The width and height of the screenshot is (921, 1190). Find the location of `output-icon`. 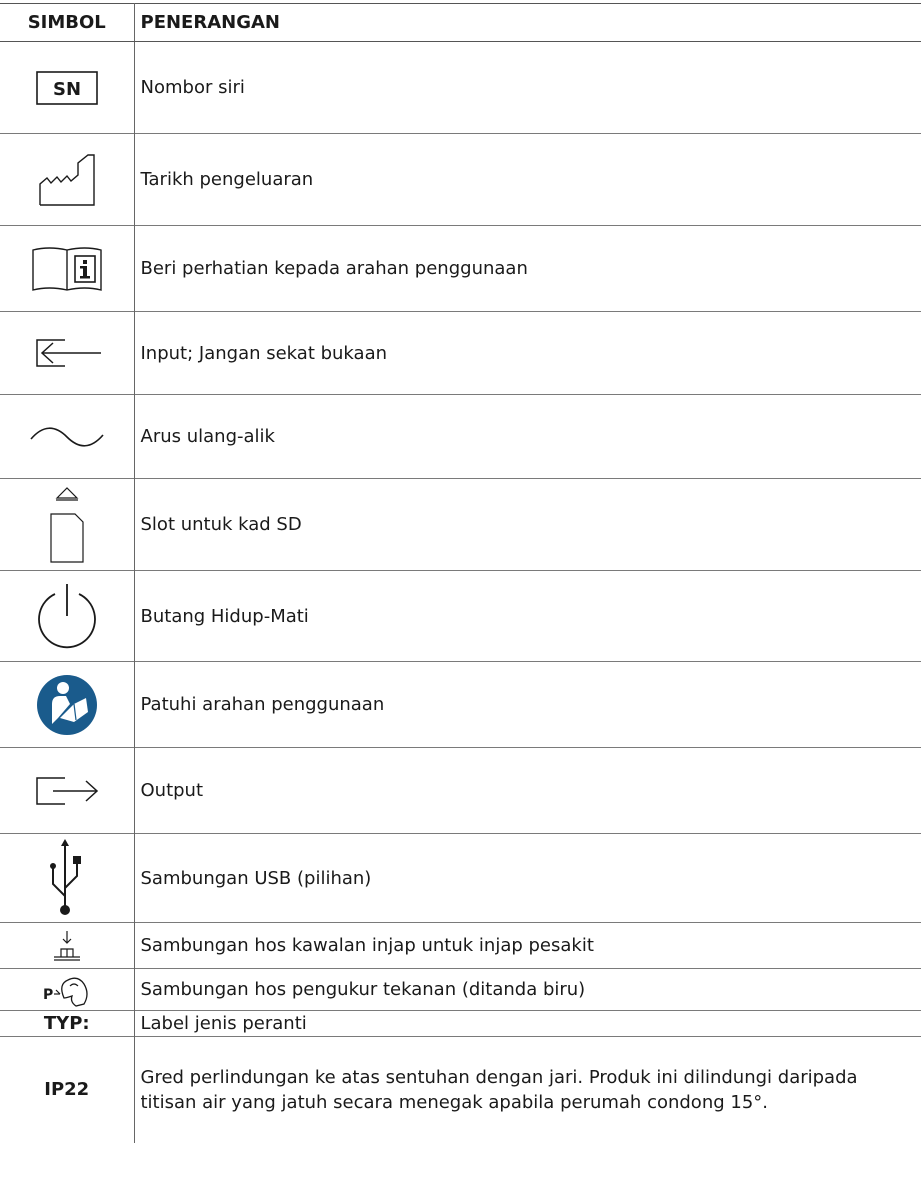

output-icon is located at coordinates (67, 790).